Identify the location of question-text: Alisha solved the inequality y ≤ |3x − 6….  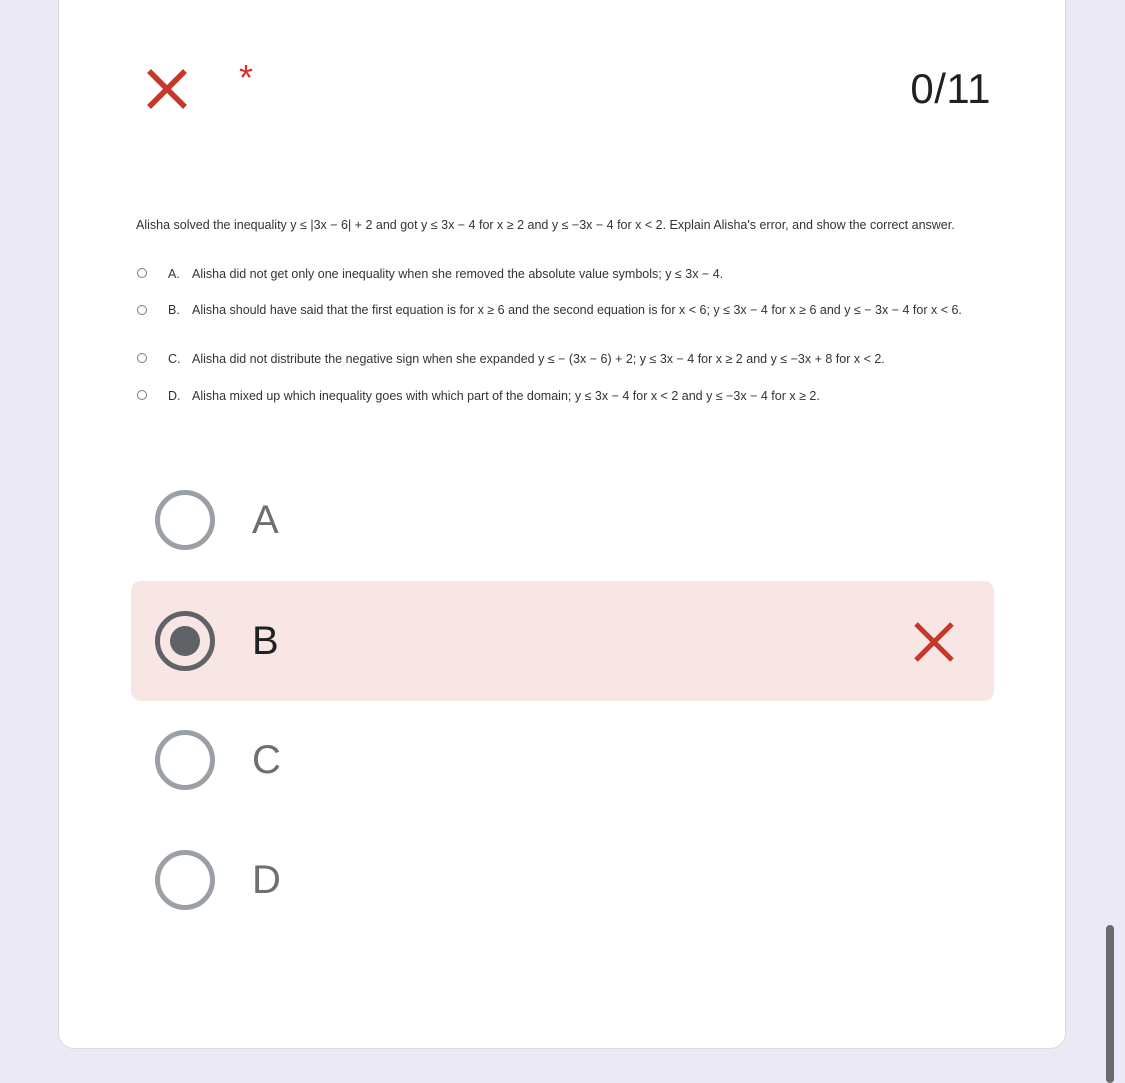
(545, 225).